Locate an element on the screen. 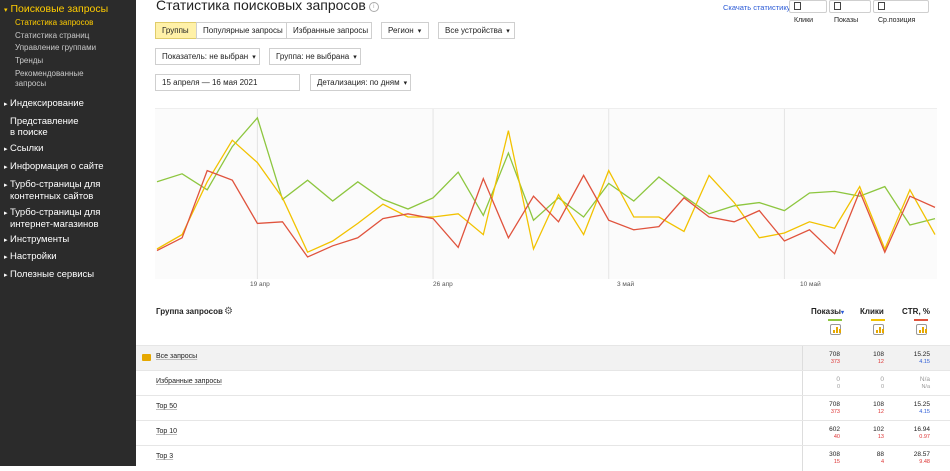 The width and height of the screenshot is (950, 471). sidebar-subitem-recommended-cont: запросы is located at coordinates (30, 84).